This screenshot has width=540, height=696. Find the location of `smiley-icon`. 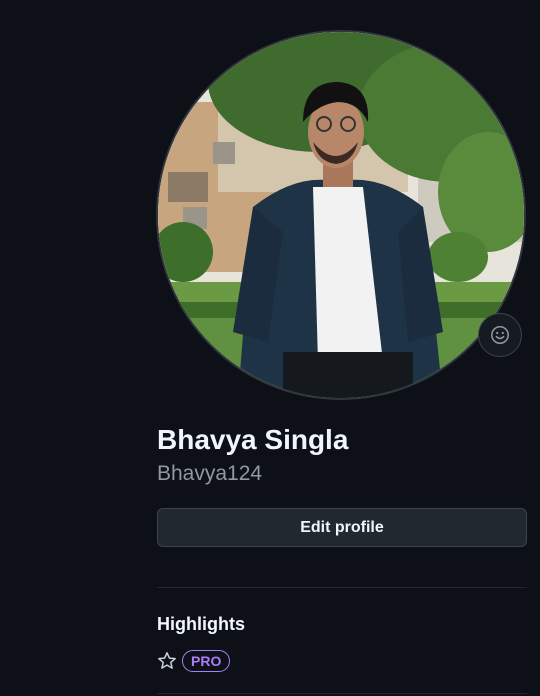

smiley-icon is located at coordinates (500, 335).